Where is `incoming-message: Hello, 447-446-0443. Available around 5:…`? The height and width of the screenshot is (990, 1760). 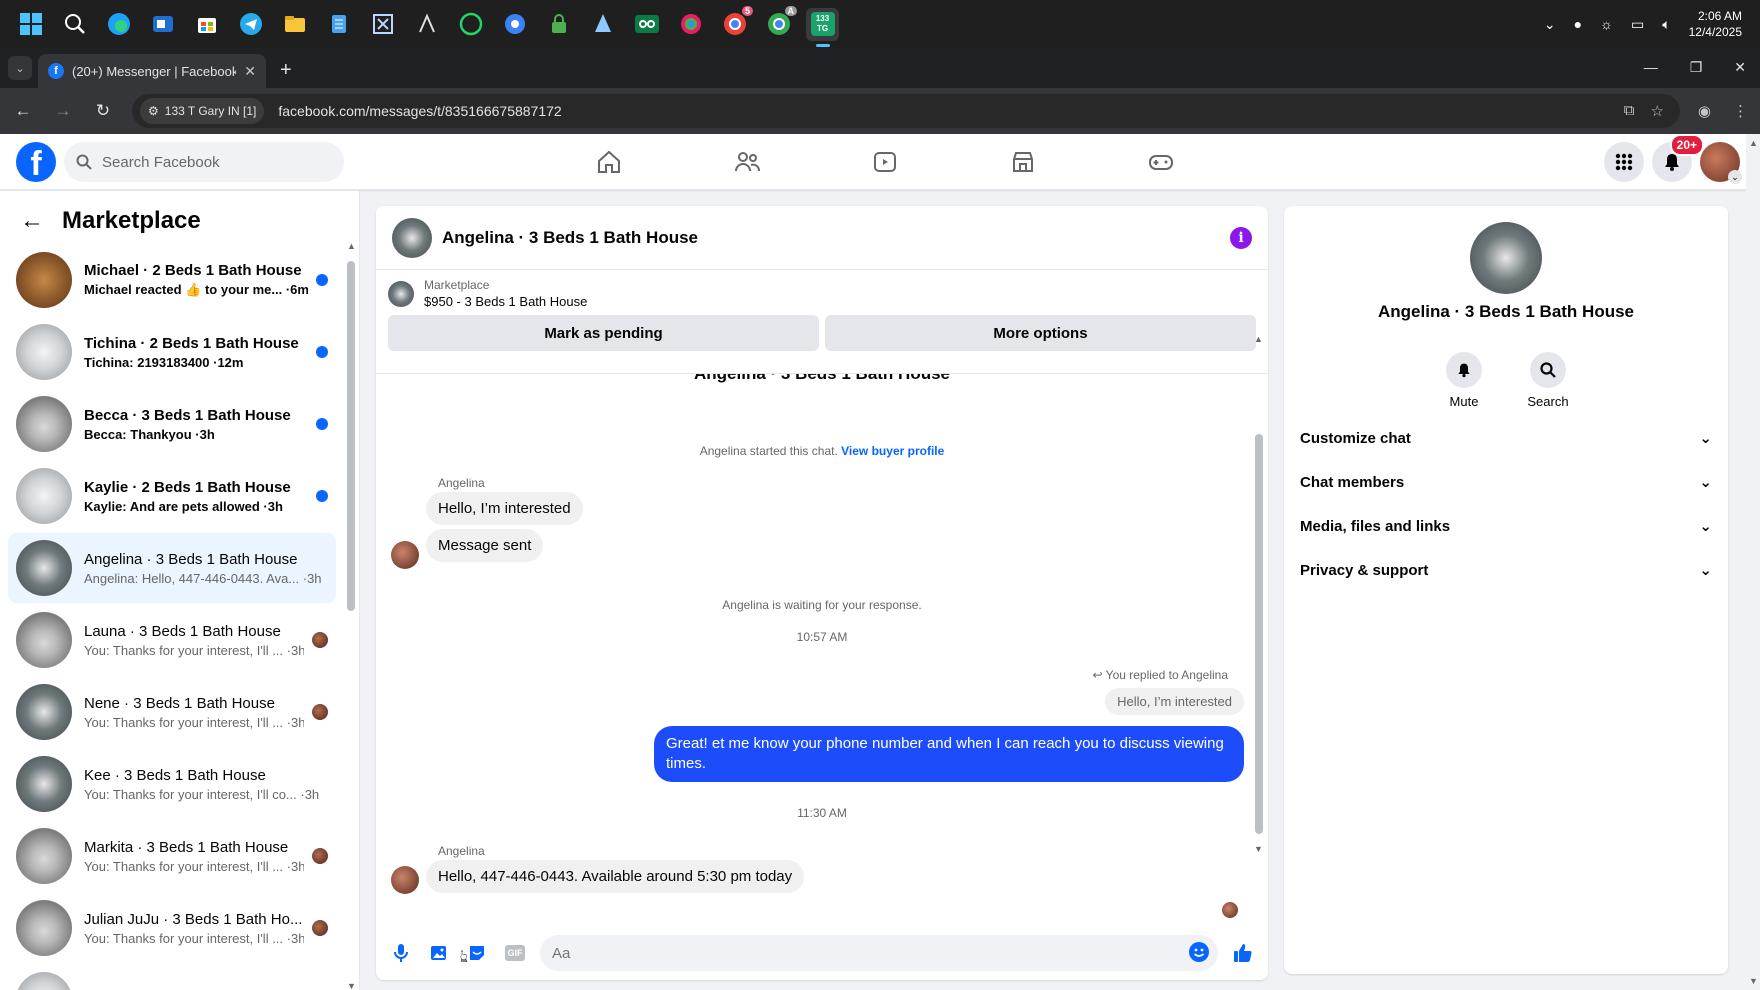
incoming-message: Hello, 447-446-0443. Available around 5:… is located at coordinates (615, 876).